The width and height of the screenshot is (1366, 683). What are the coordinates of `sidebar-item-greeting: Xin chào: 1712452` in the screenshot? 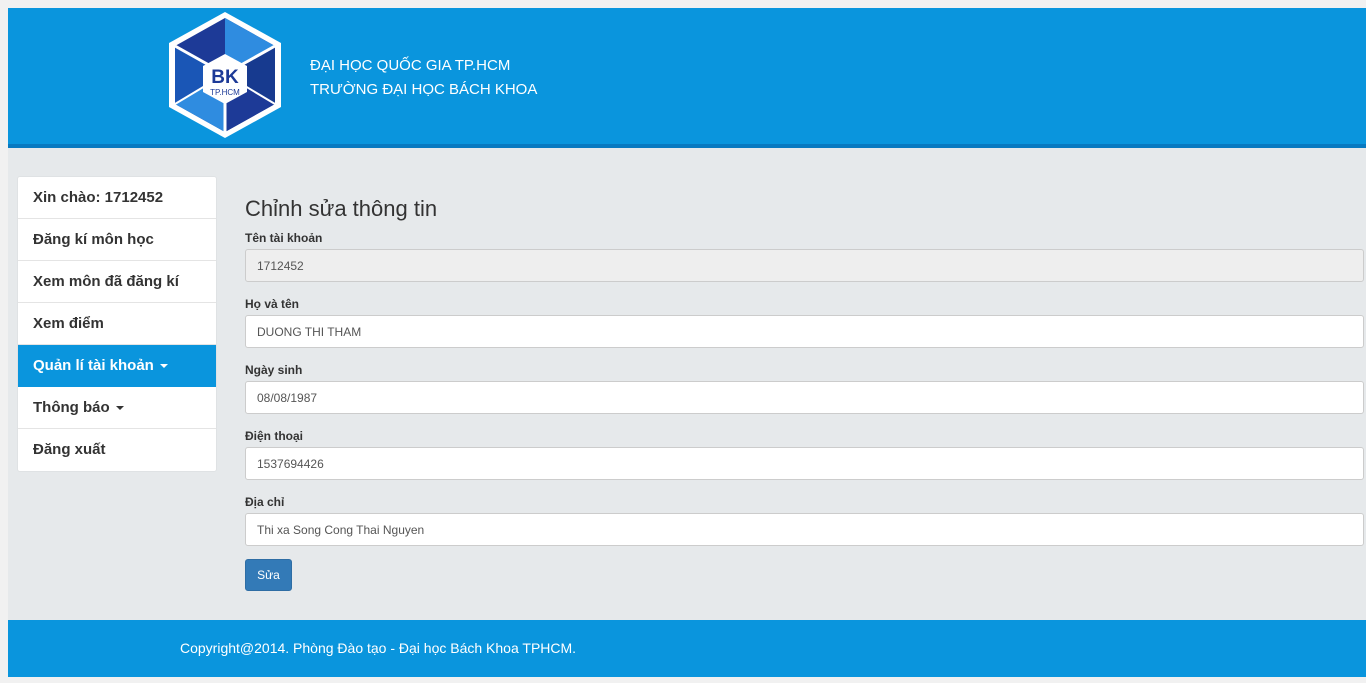 It's located at (117, 198).